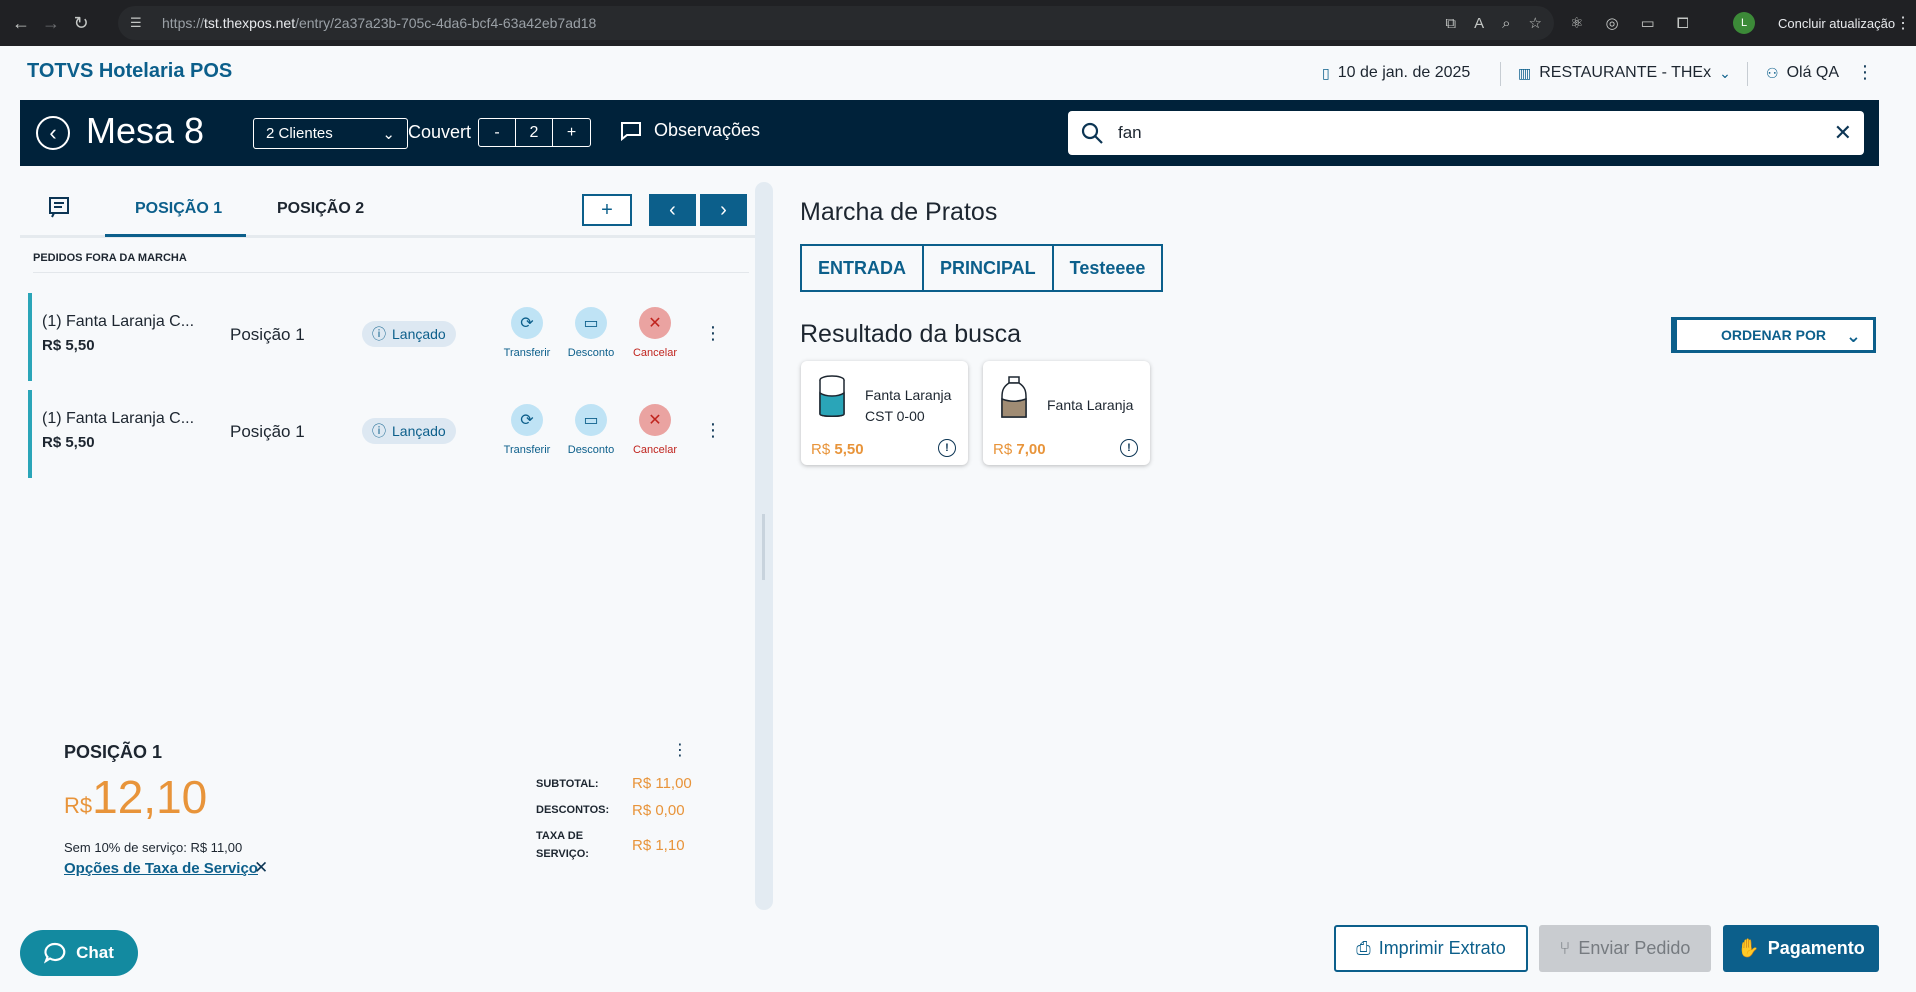 Image resolution: width=1916 pixels, height=992 pixels. What do you see at coordinates (175, 235) in the screenshot?
I see `active-tab-indicator` at bounding box center [175, 235].